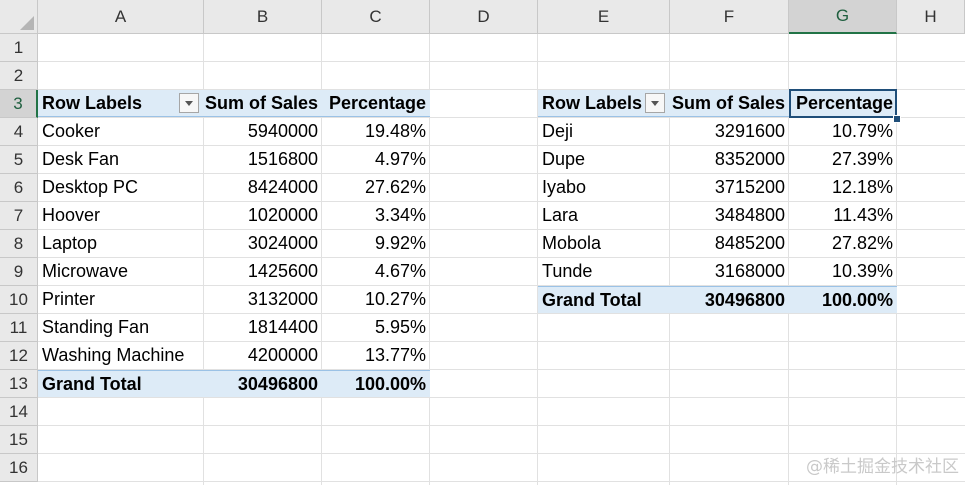 The height and width of the screenshot is (485, 965). Describe the element at coordinates (376, 355) in the screenshot. I see `pivot-data-cell: 13.77%` at that location.